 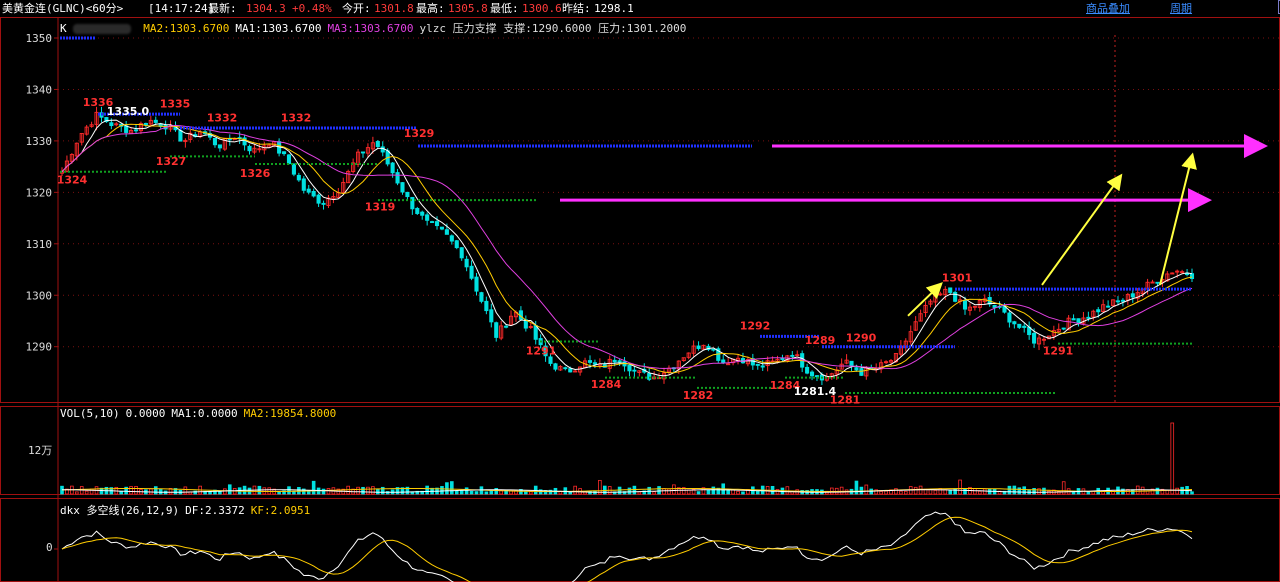 I want to click on dkx-panel-frame, so click(x=640, y=540).